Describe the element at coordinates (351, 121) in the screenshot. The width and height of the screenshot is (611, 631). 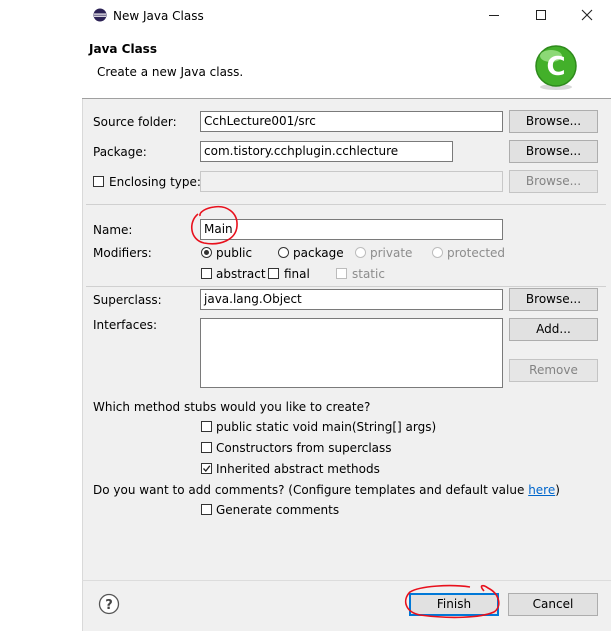
I see `source-folder-field: CchLecture001/src` at that location.